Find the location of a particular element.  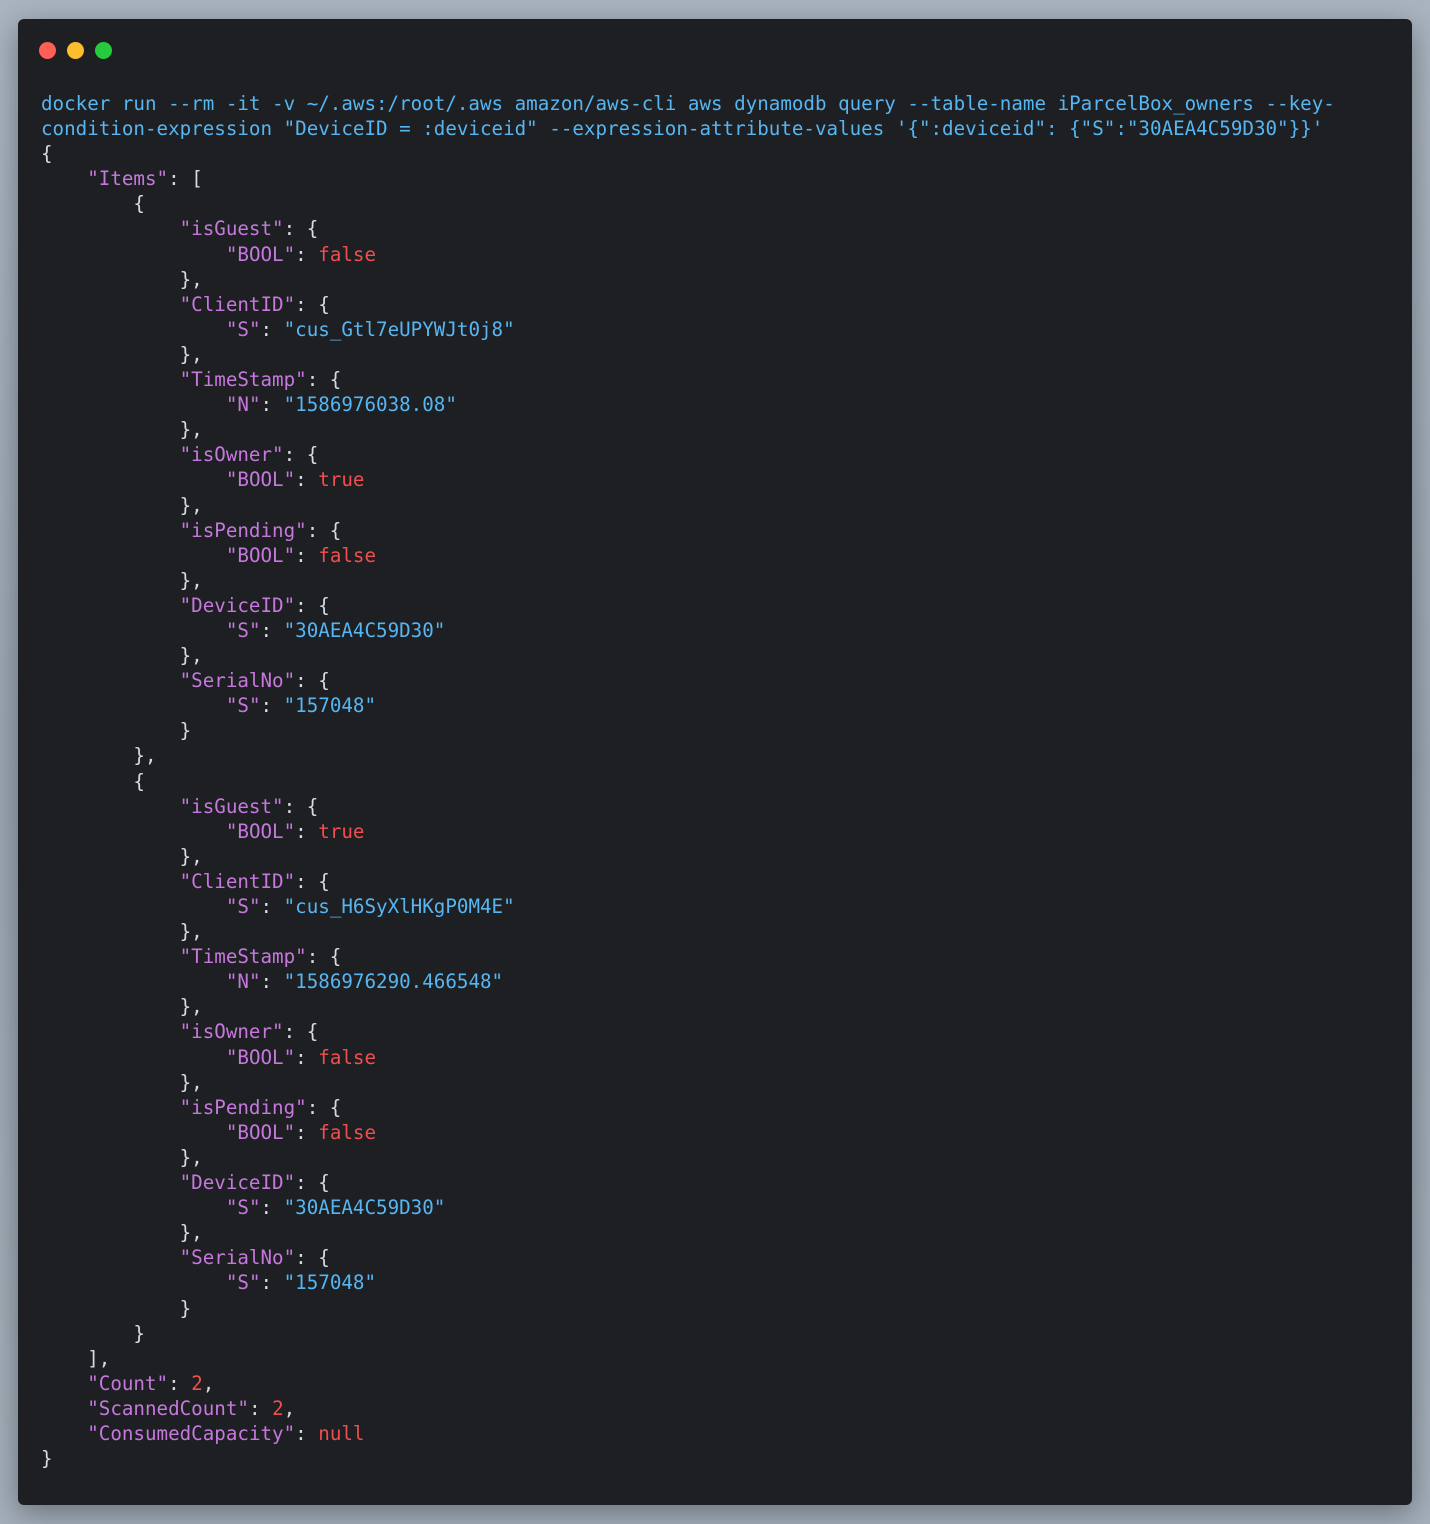

json-key: "TimeStamp" is located at coordinates (243, 957).